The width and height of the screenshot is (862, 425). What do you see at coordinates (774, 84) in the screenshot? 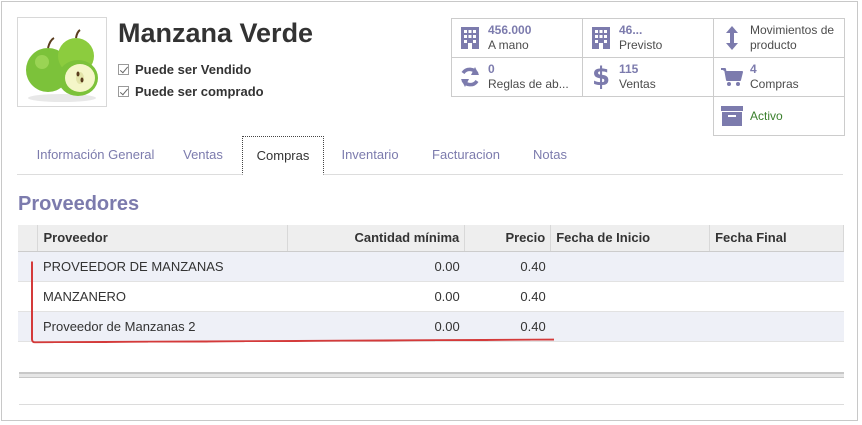
I see `purchases-label: Compras` at bounding box center [774, 84].